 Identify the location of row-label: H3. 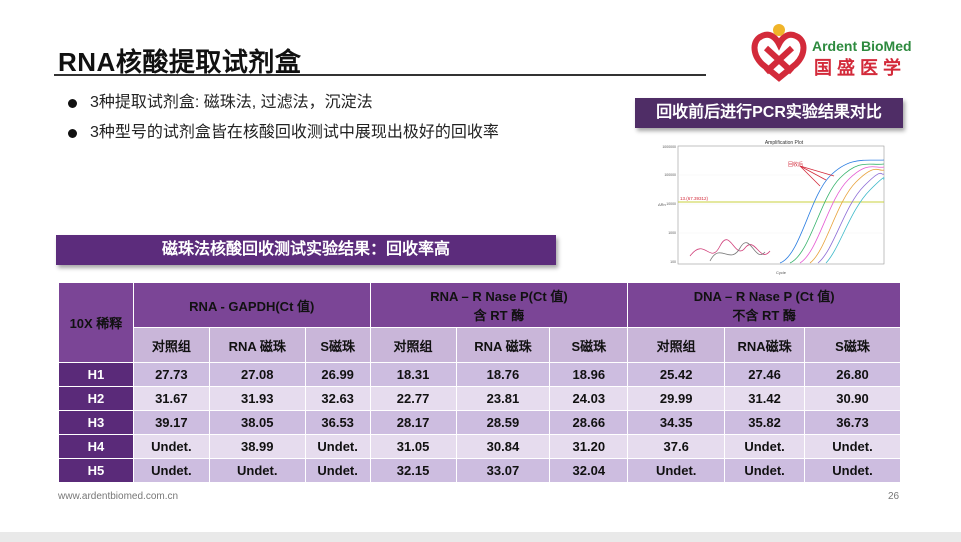
(96, 422).